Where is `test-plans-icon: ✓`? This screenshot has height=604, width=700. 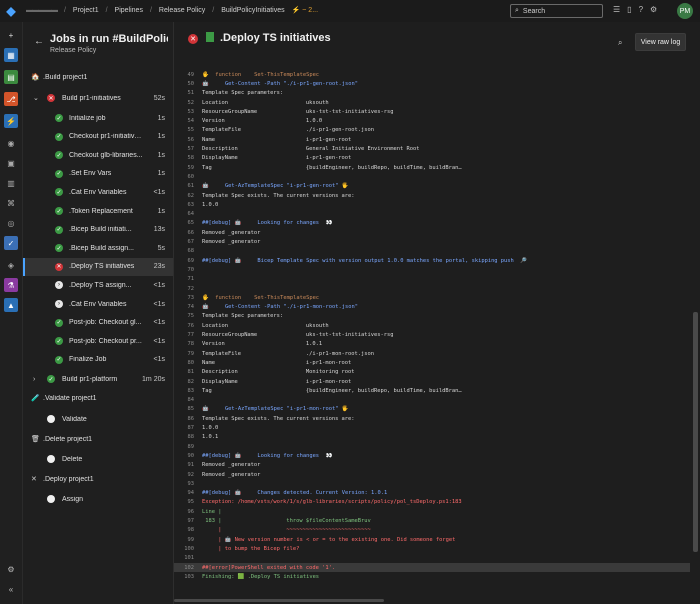
test-plans-icon: ✓ is located at coordinates (11, 243).